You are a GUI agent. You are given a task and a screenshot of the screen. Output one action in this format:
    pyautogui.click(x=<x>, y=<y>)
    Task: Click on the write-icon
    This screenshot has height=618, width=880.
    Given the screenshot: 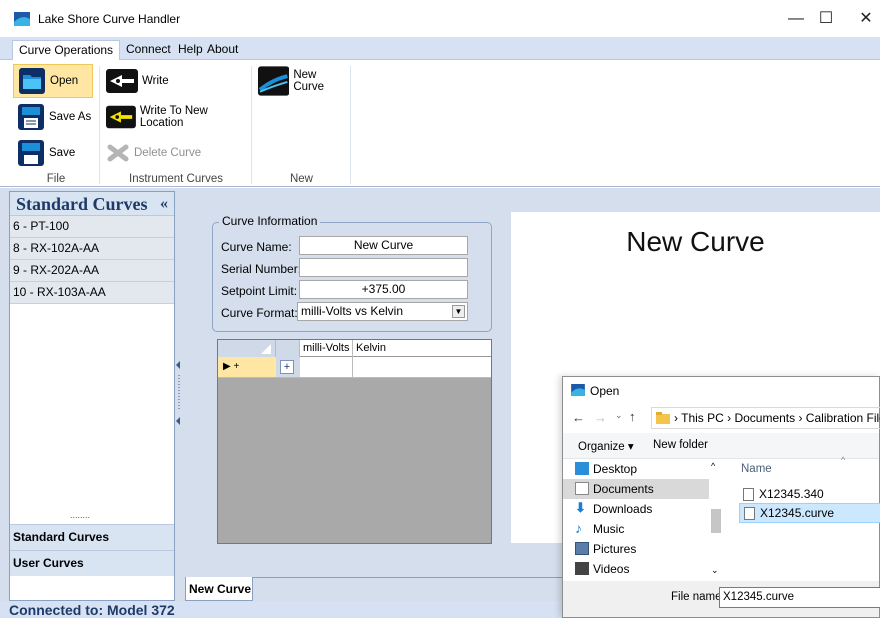 What is the action you would take?
    pyautogui.click(x=122, y=81)
    